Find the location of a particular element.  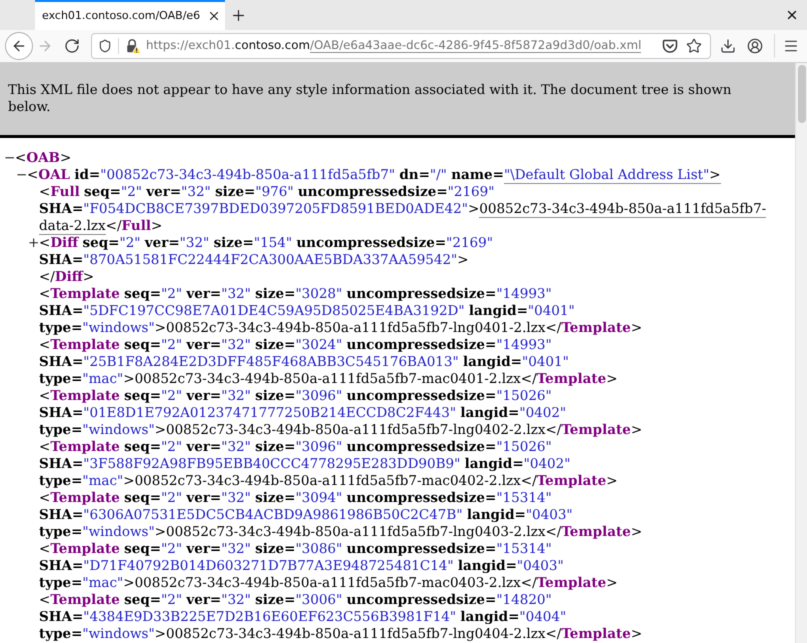

url-text: https://exch01.contoso.com/OAB/e6a43aae-dc6c-4286-9f45-8f5872a9d3d0/oab.xml is located at coordinates (394, 46).